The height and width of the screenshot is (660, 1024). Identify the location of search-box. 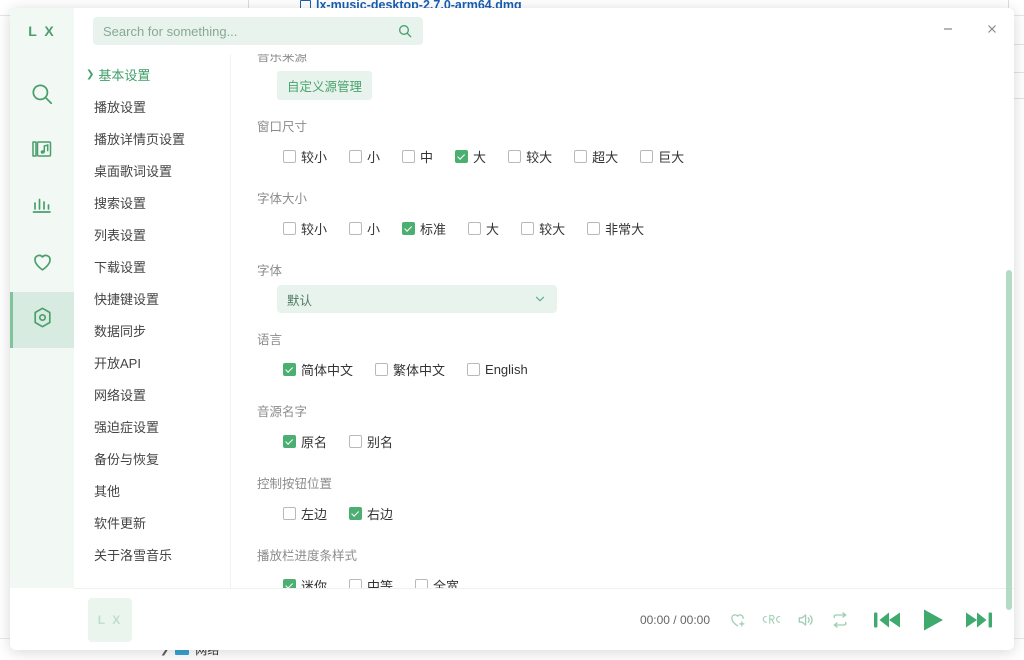
(258, 31).